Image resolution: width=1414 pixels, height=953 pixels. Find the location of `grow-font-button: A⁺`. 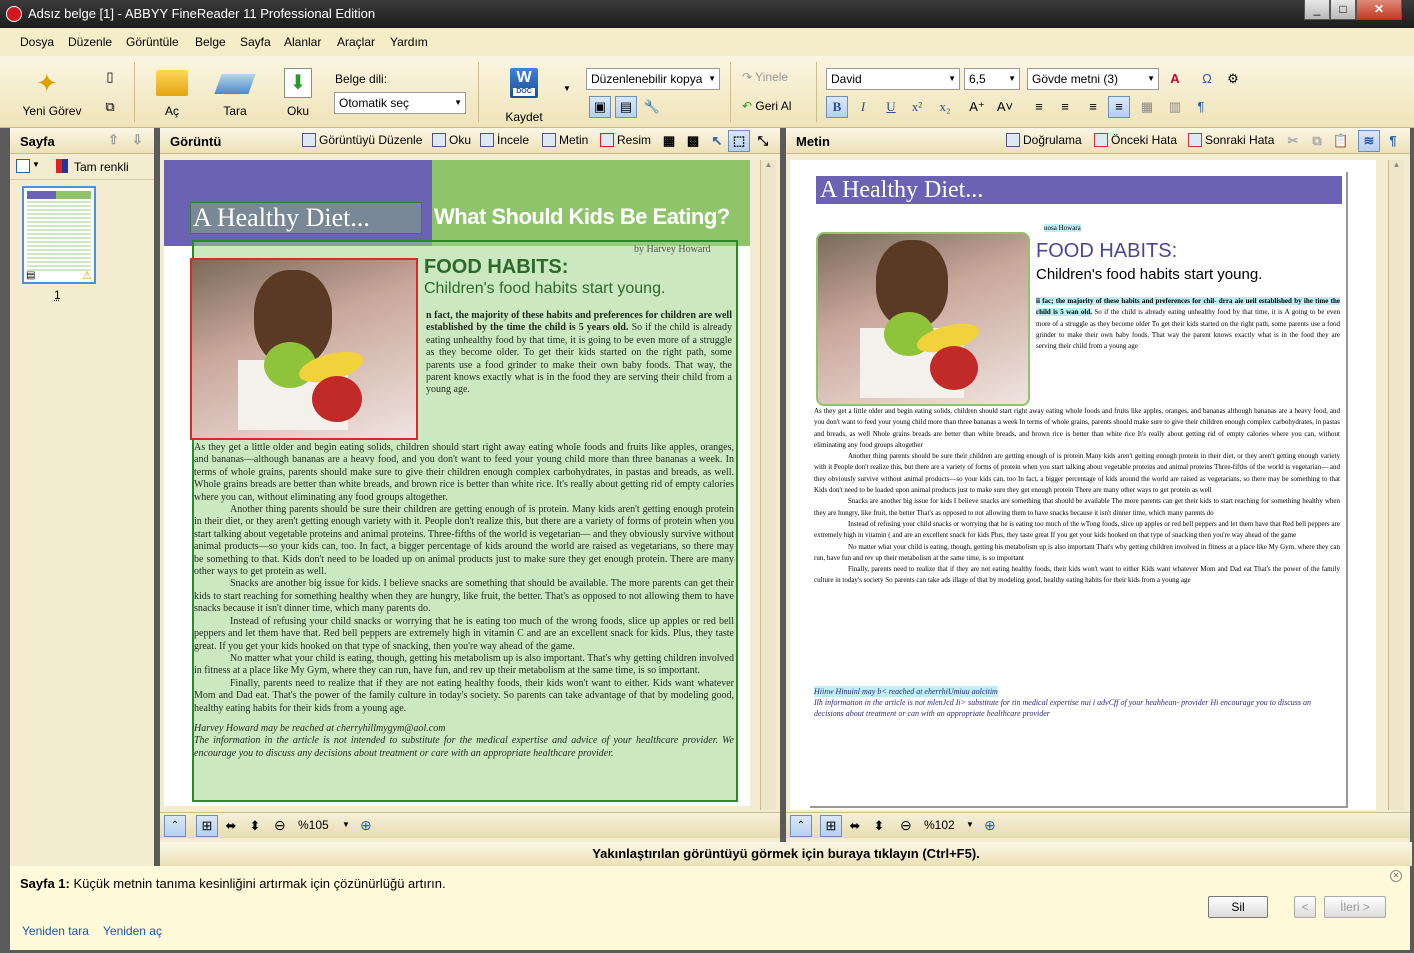

grow-font-button: A⁺ is located at coordinates (977, 107).